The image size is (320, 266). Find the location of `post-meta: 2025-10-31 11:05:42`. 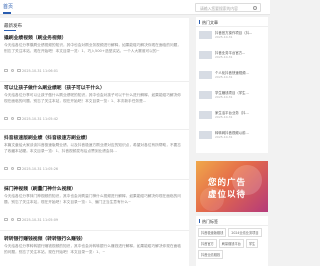

post-meta: 2025-10-31 11:05:42 is located at coordinates (31, 118).